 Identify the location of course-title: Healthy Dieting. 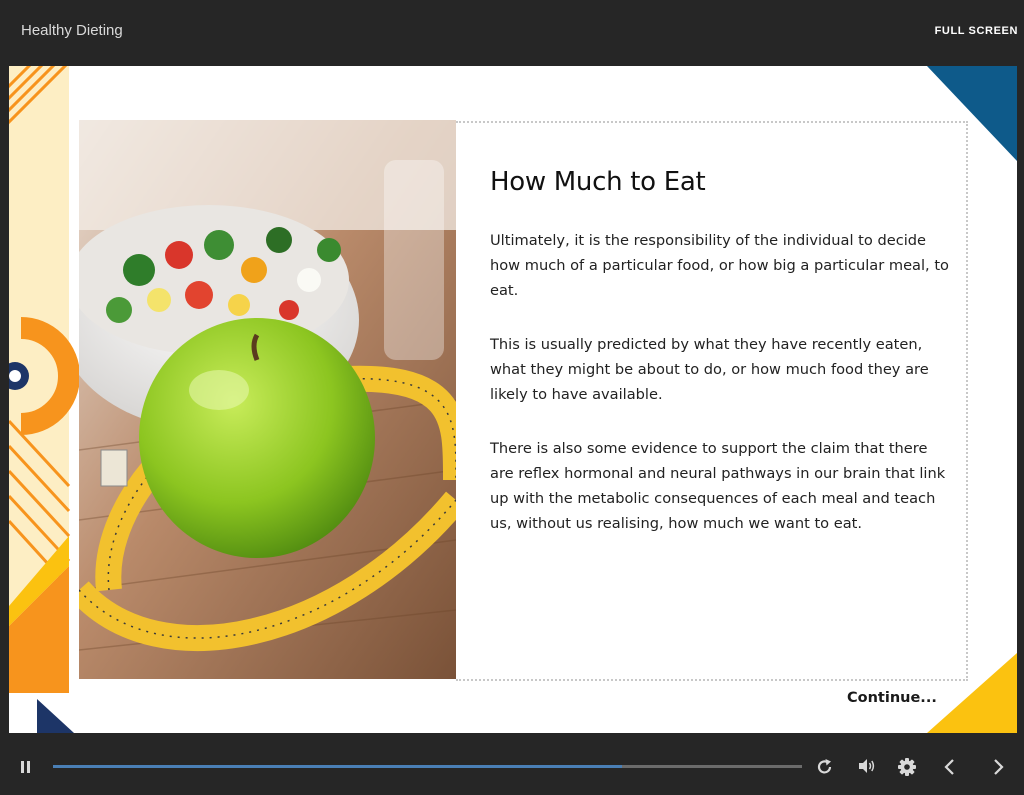
(72, 30).